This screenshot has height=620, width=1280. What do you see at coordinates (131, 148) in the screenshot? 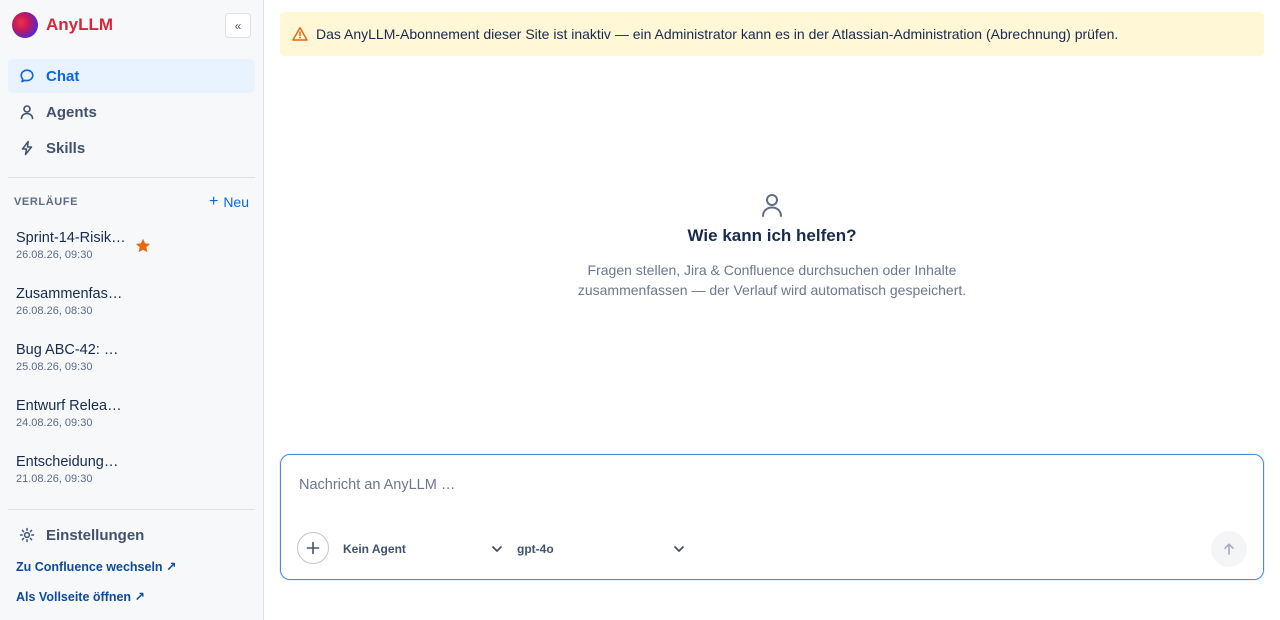
I see `nav-item-skills: Skills` at bounding box center [131, 148].